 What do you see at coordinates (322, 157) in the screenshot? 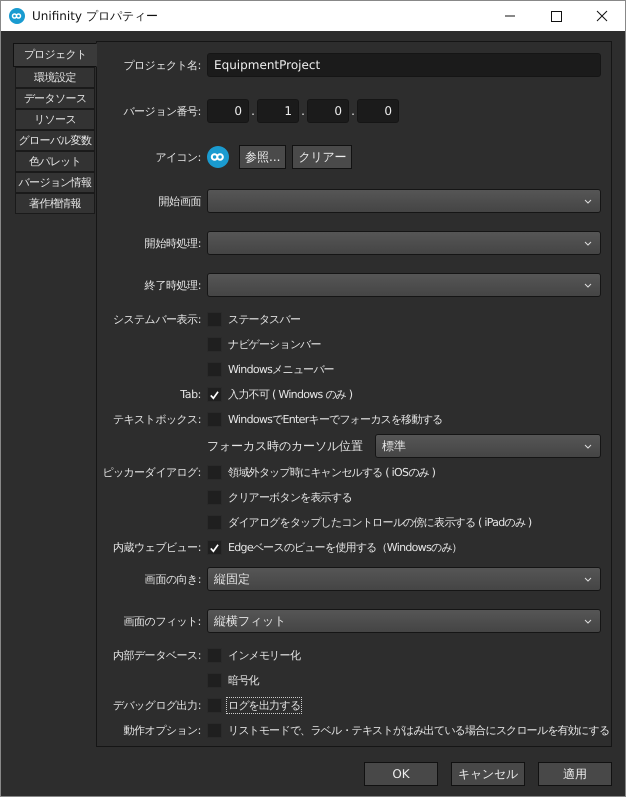
I see `icon-button: クリアー` at bounding box center [322, 157].